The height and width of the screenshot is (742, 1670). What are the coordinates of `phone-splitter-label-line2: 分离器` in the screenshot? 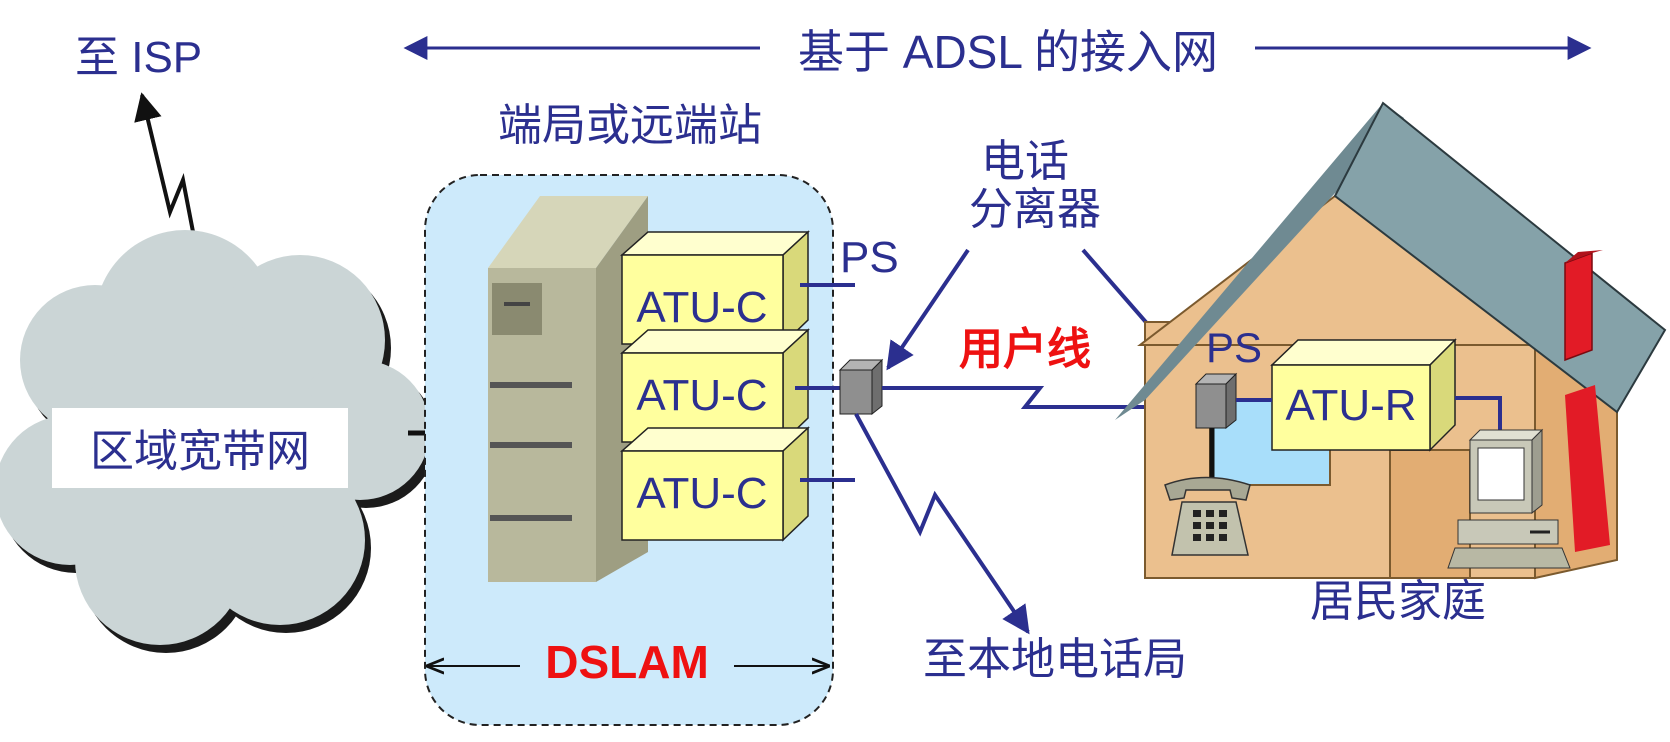 It's located at (1035, 209).